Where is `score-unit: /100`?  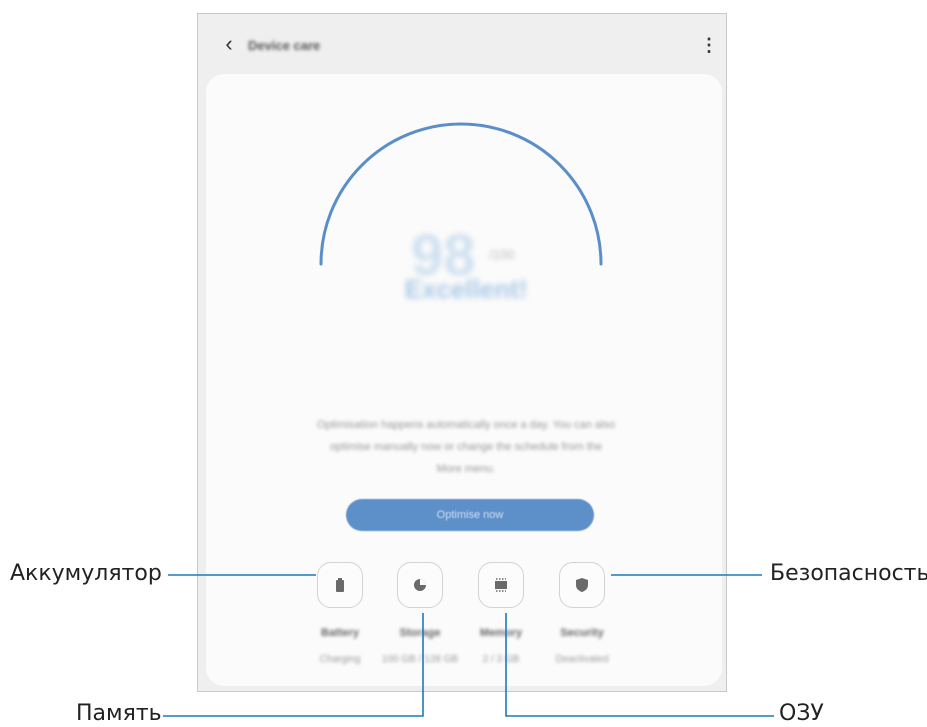
score-unit: /100 is located at coordinates (502, 254).